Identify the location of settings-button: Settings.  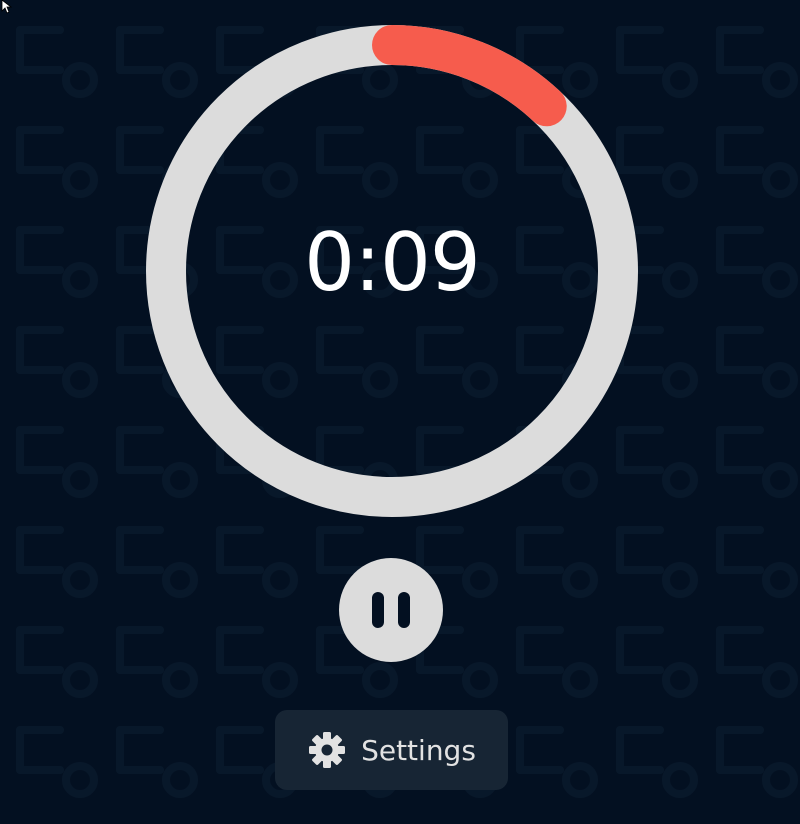
(391, 750).